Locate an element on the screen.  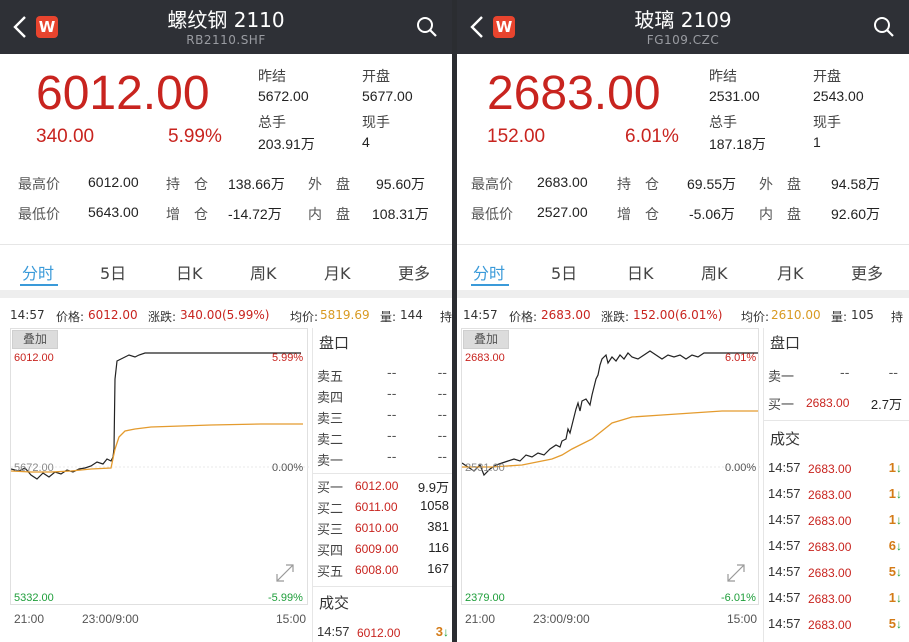
open-interest-label: 持 仓 is located at coordinates (638, 185).